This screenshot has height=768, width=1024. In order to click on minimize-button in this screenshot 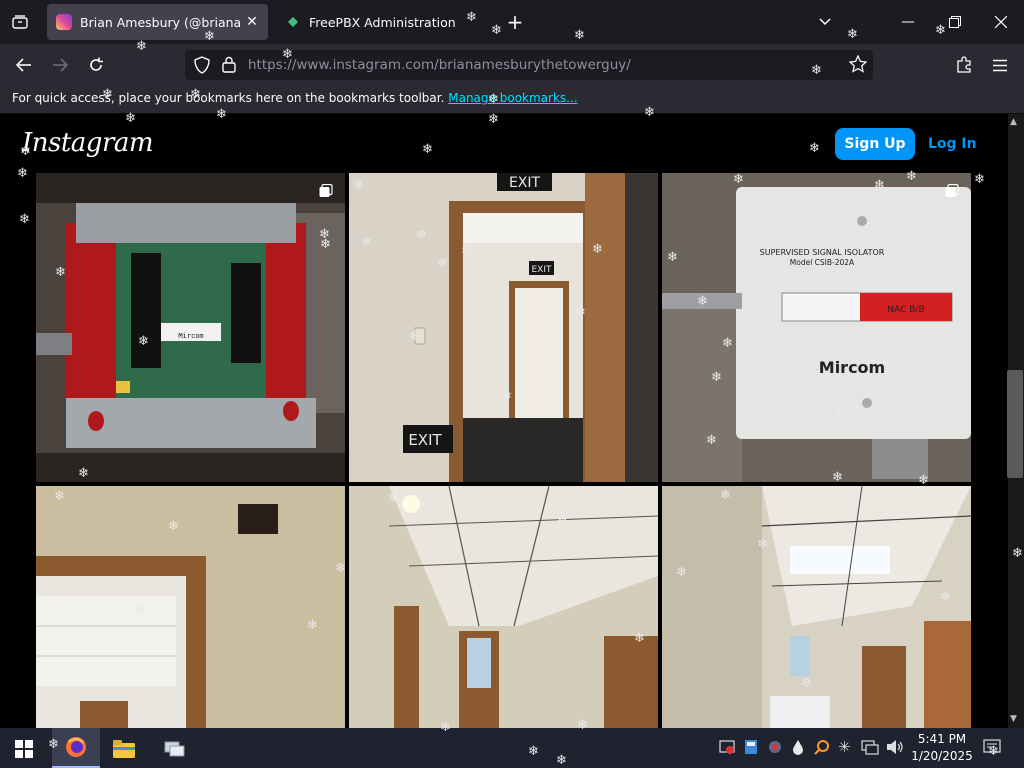, I will do `click(908, 22)`.